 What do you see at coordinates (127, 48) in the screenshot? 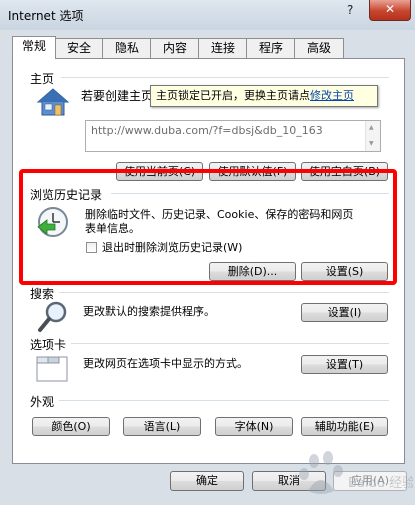
I see `tab-privacy: 隐私` at bounding box center [127, 48].